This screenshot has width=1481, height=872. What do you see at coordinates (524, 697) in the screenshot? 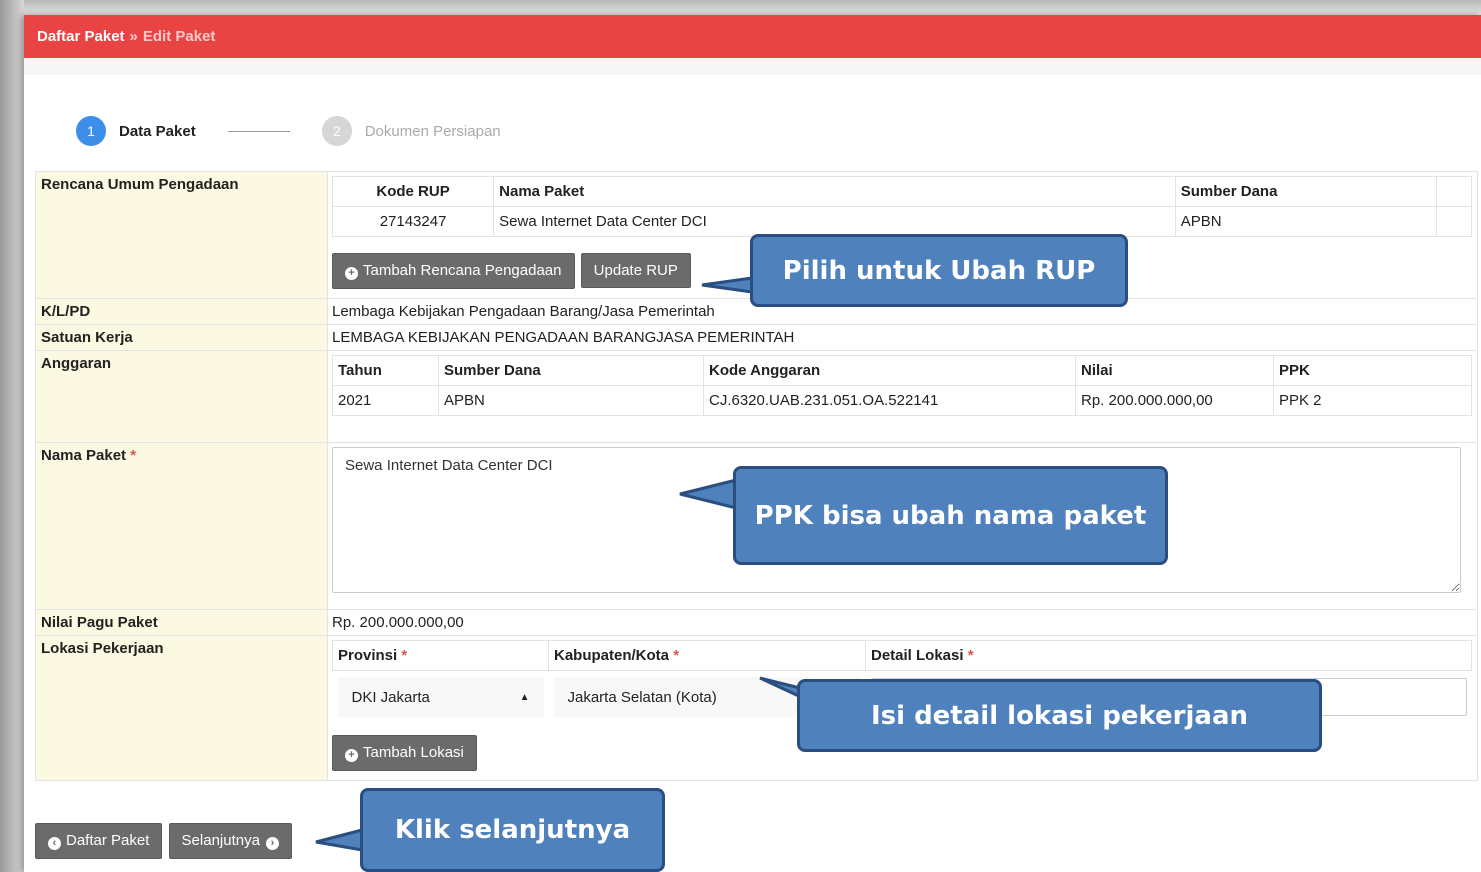
I see `caret-up-icon: ▲` at bounding box center [524, 697].